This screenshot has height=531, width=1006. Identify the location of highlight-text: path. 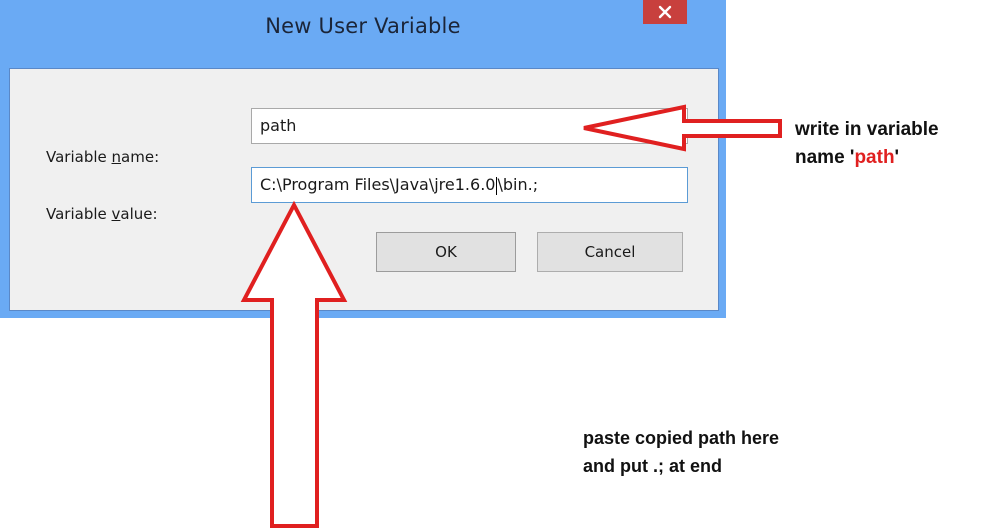
(874, 157).